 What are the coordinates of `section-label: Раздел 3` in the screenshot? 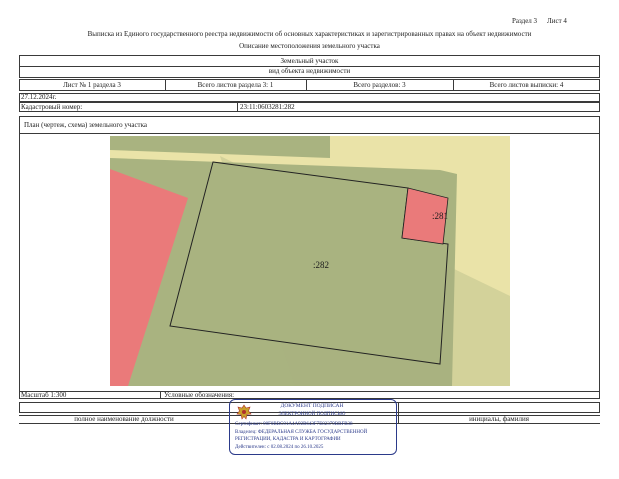 It's located at (525, 21).